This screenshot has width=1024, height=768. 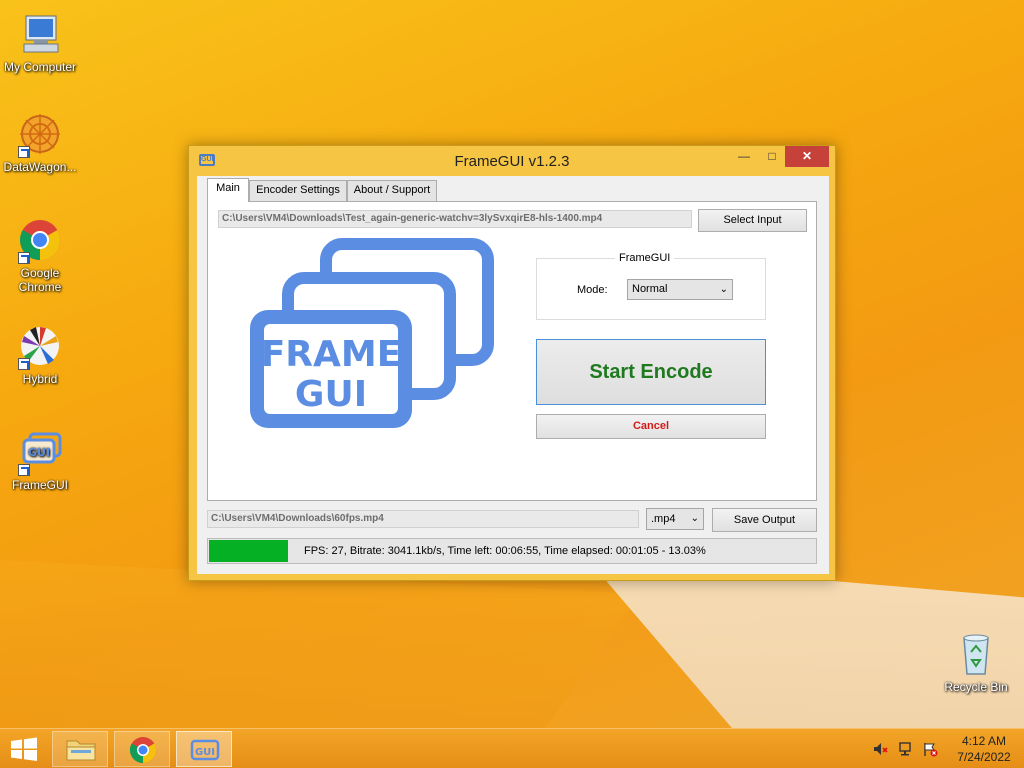 What do you see at coordinates (752, 220) in the screenshot?
I see `select-input-button: Select Input` at bounding box center [752, 220].